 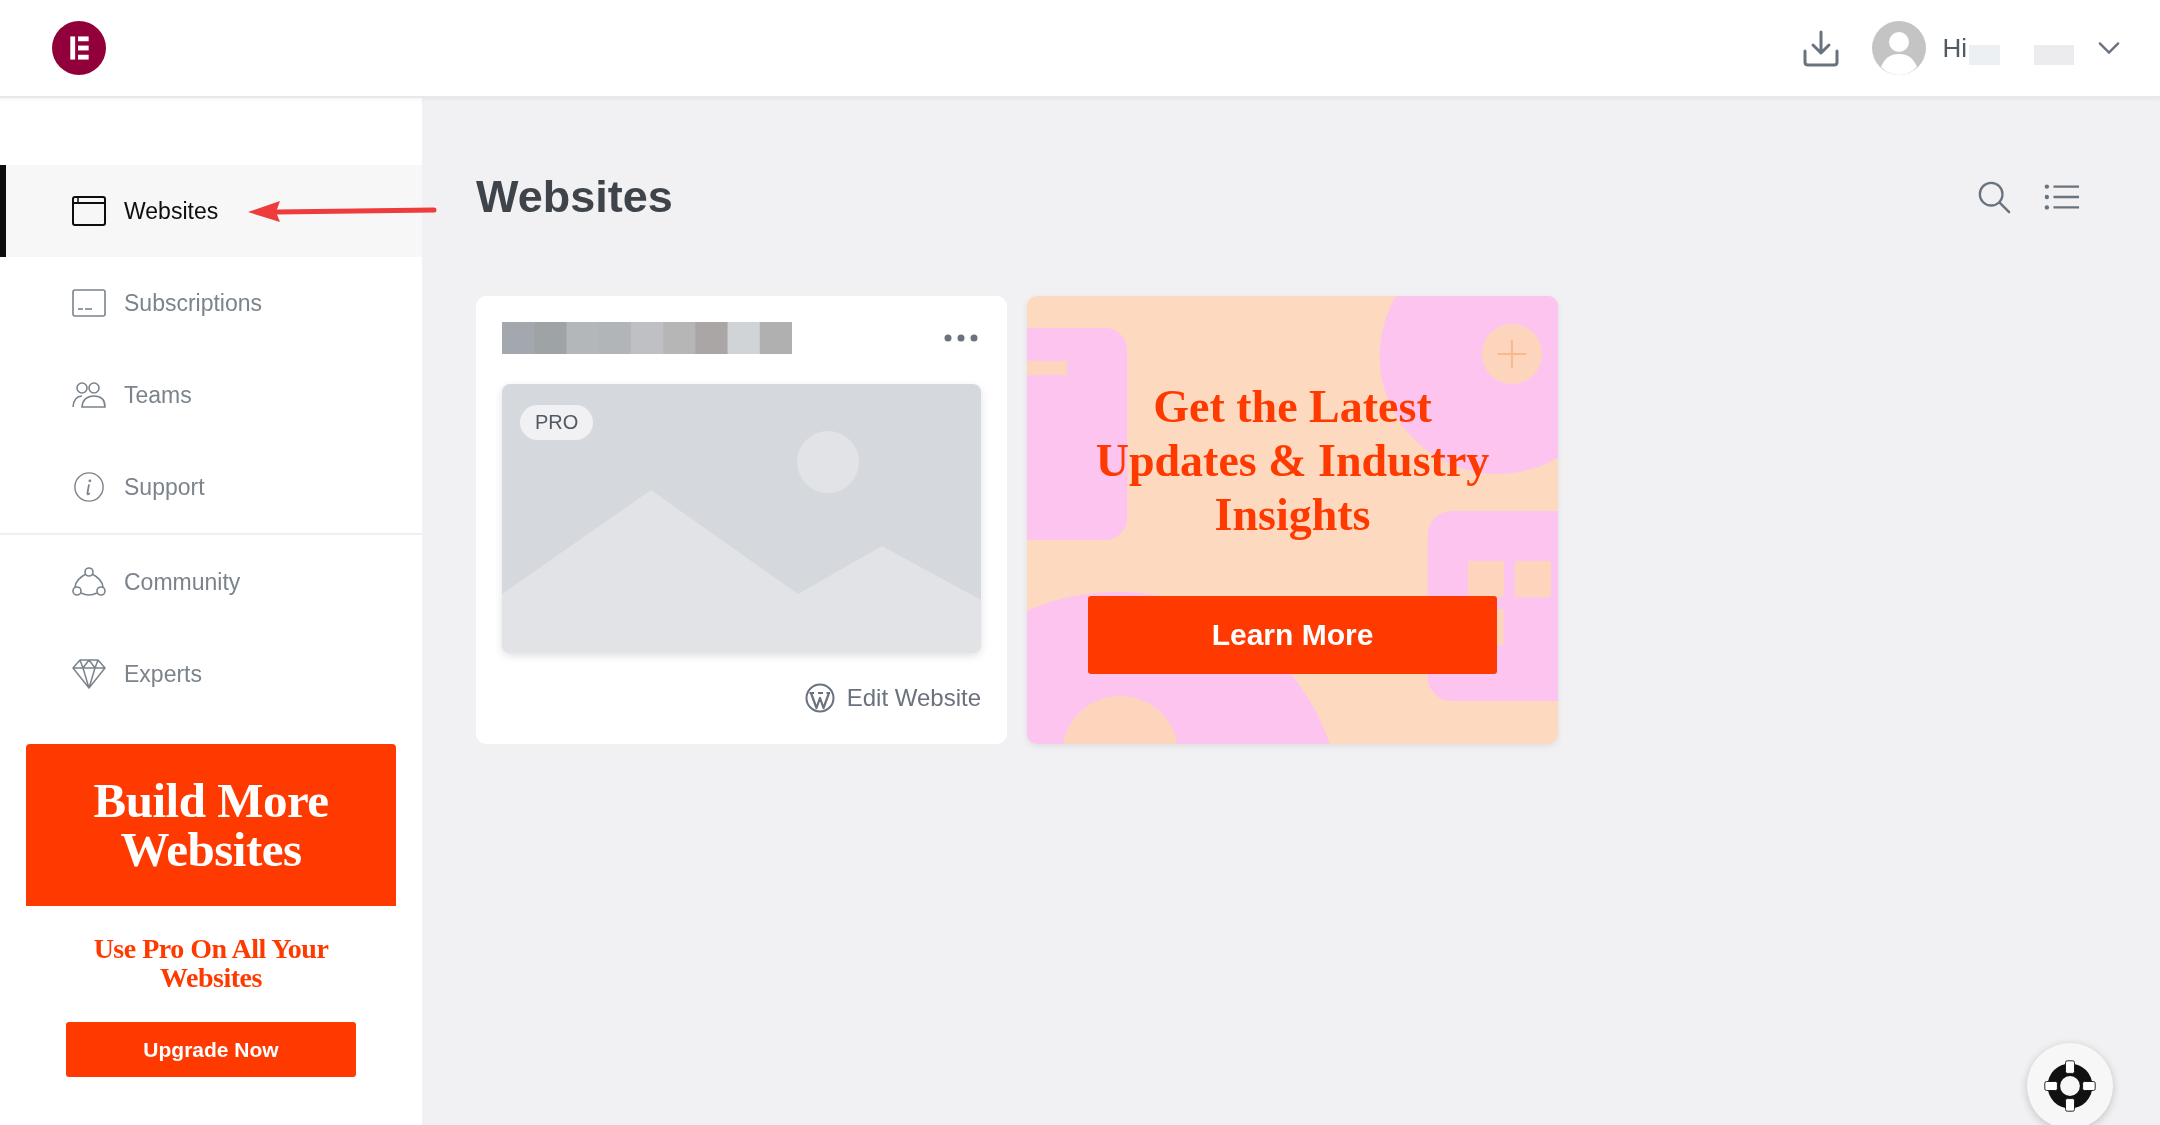 I want to click on help-button, so click(x=2070, y=1084).